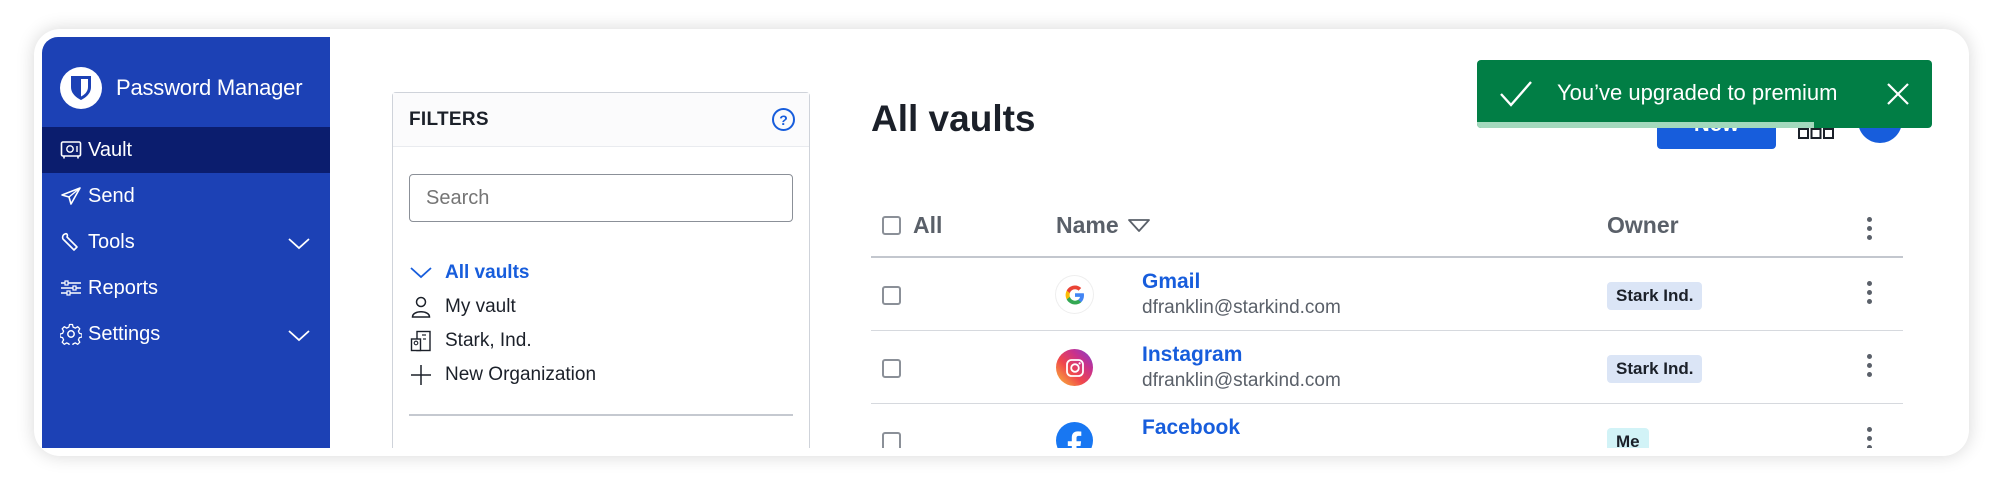 This screenshot has width=2001, height=495. Describe the element at coordinates (71, 150) in the screenshot. I see `vault-icon` at that location.